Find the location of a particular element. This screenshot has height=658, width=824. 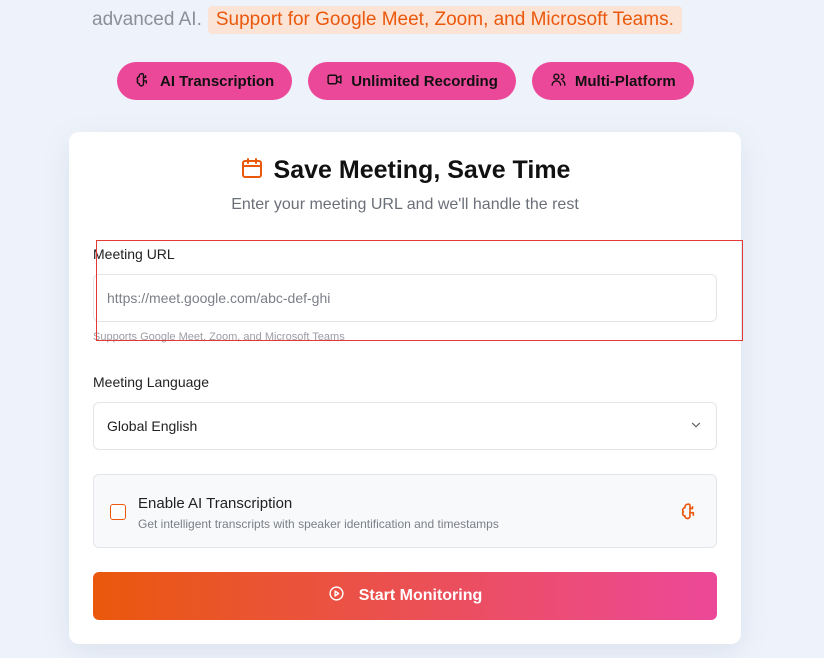

meeting-url-label: Meeting URL is located at coordinates (134, 254).